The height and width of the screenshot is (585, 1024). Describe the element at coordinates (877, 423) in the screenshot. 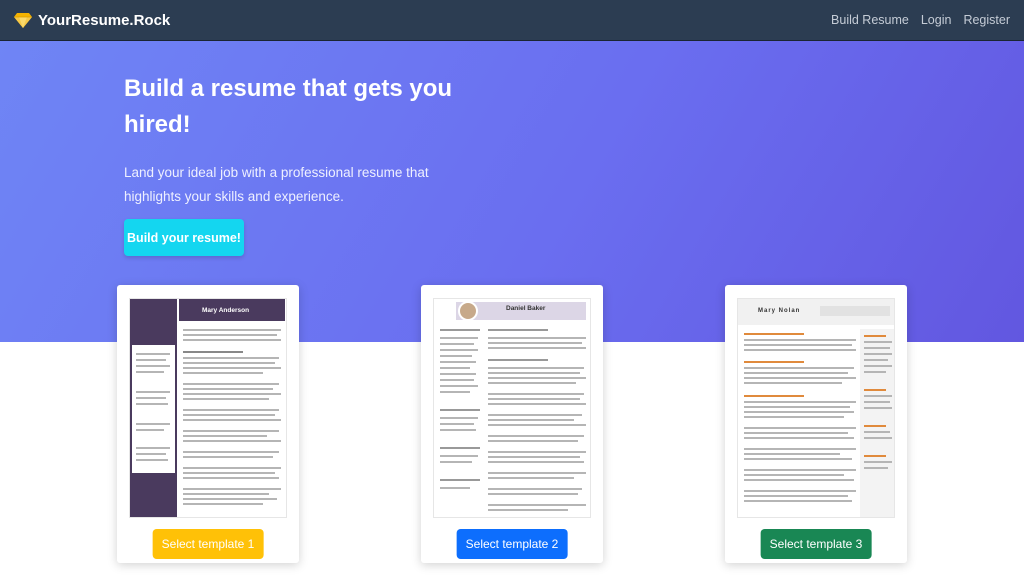

I see `template-3-sidebar` at that location.